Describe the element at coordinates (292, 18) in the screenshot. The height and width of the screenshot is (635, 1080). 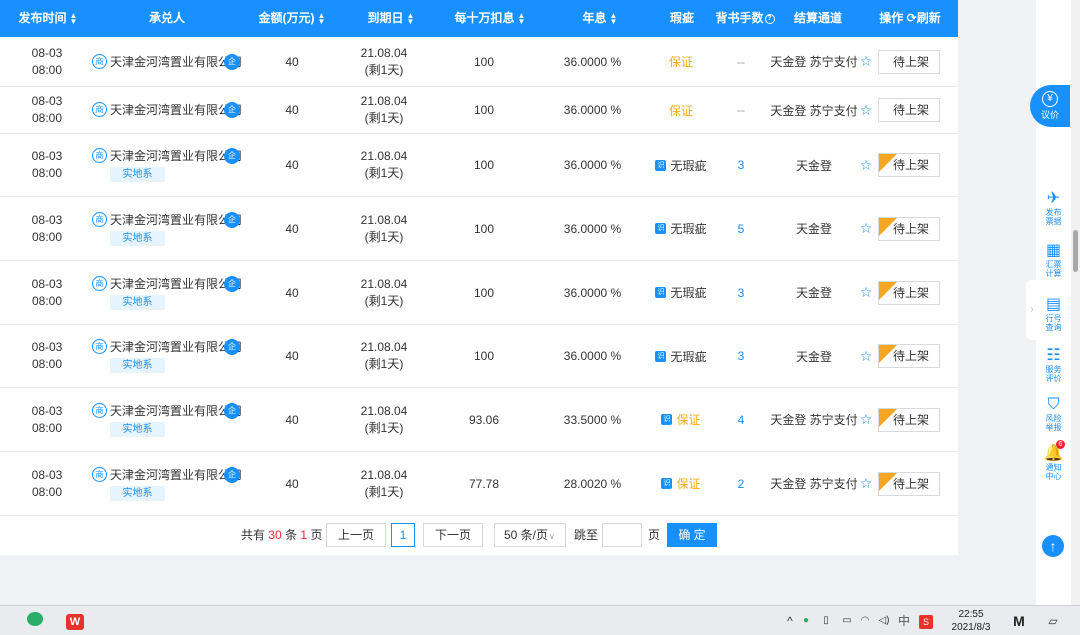
I see `header-amount: 金额(万元) ▲ ▼` at that location.